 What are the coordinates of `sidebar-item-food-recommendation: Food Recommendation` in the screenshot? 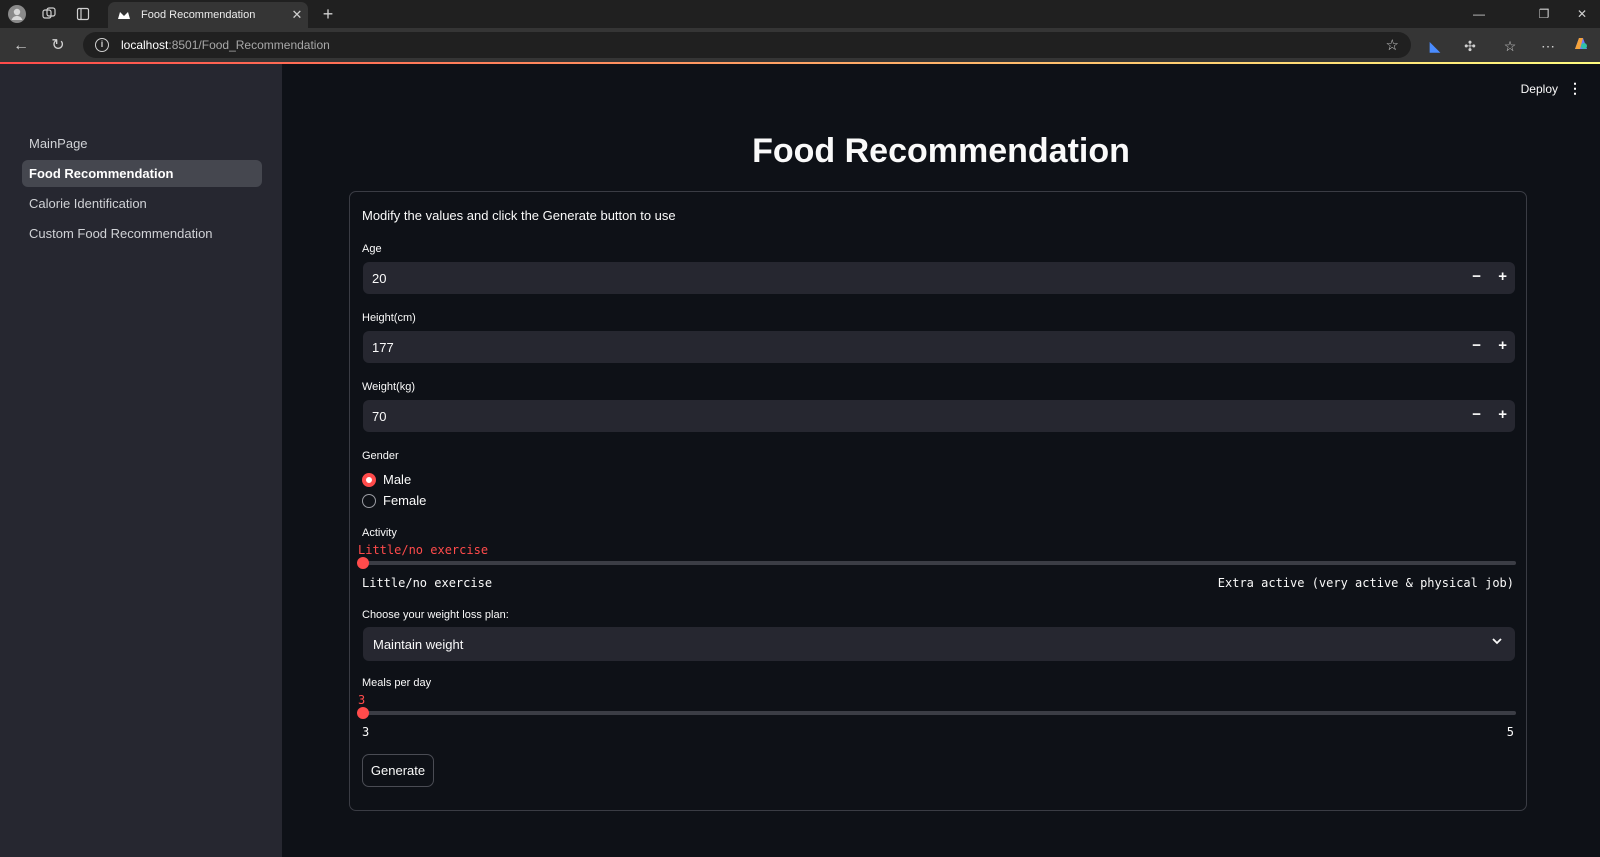 It's located at (142, 173).